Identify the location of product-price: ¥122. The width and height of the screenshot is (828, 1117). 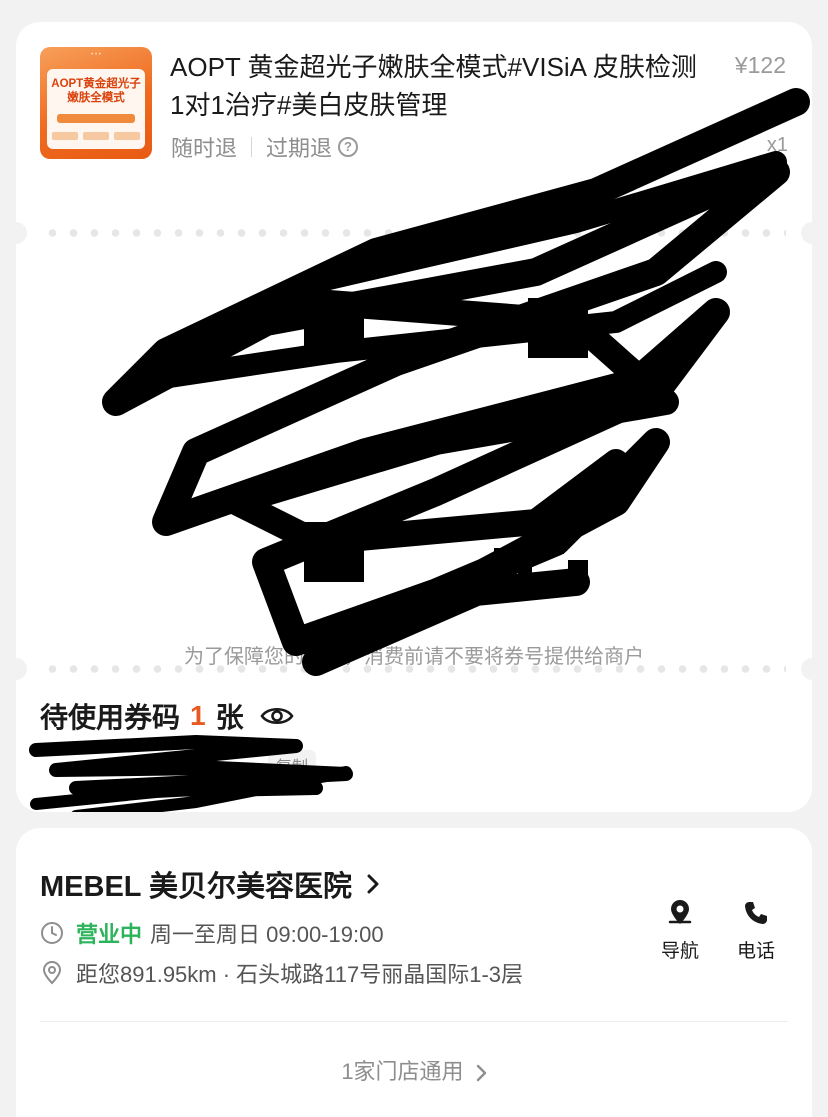
(760, 65).